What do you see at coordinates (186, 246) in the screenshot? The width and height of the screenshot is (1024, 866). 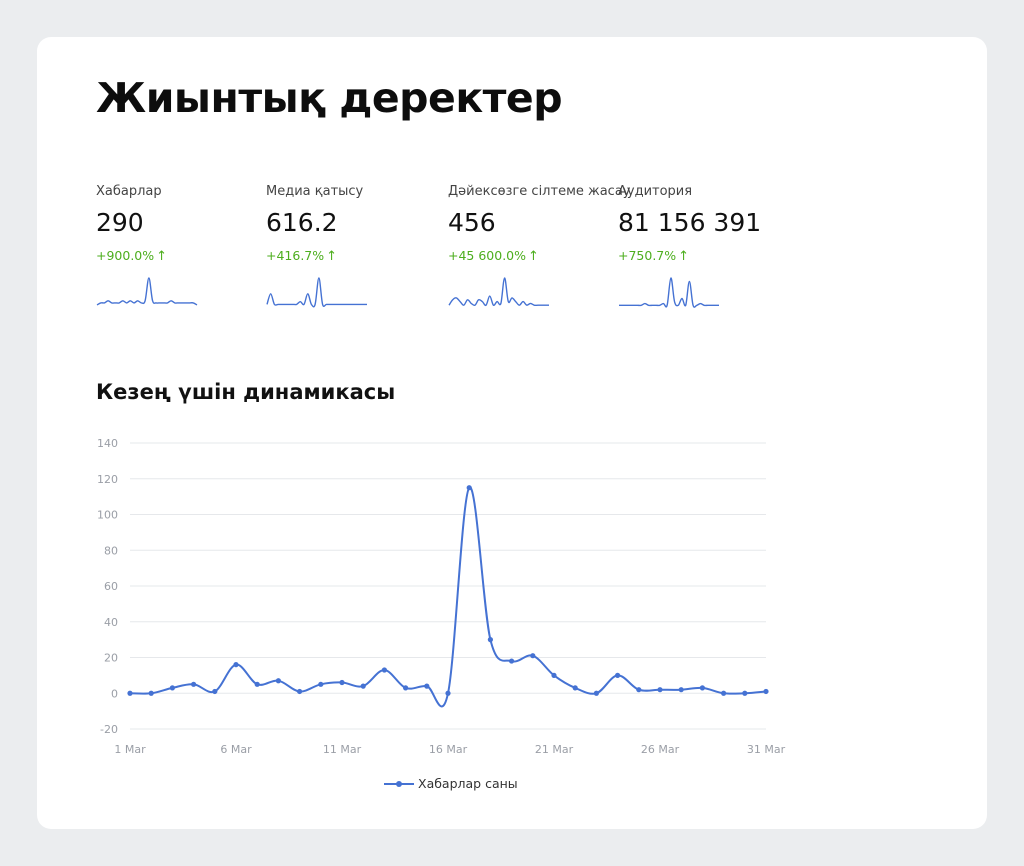 I see `metric-messages: Хабарлар 290 +900.0% ↑` at bounding box center [186, 246].